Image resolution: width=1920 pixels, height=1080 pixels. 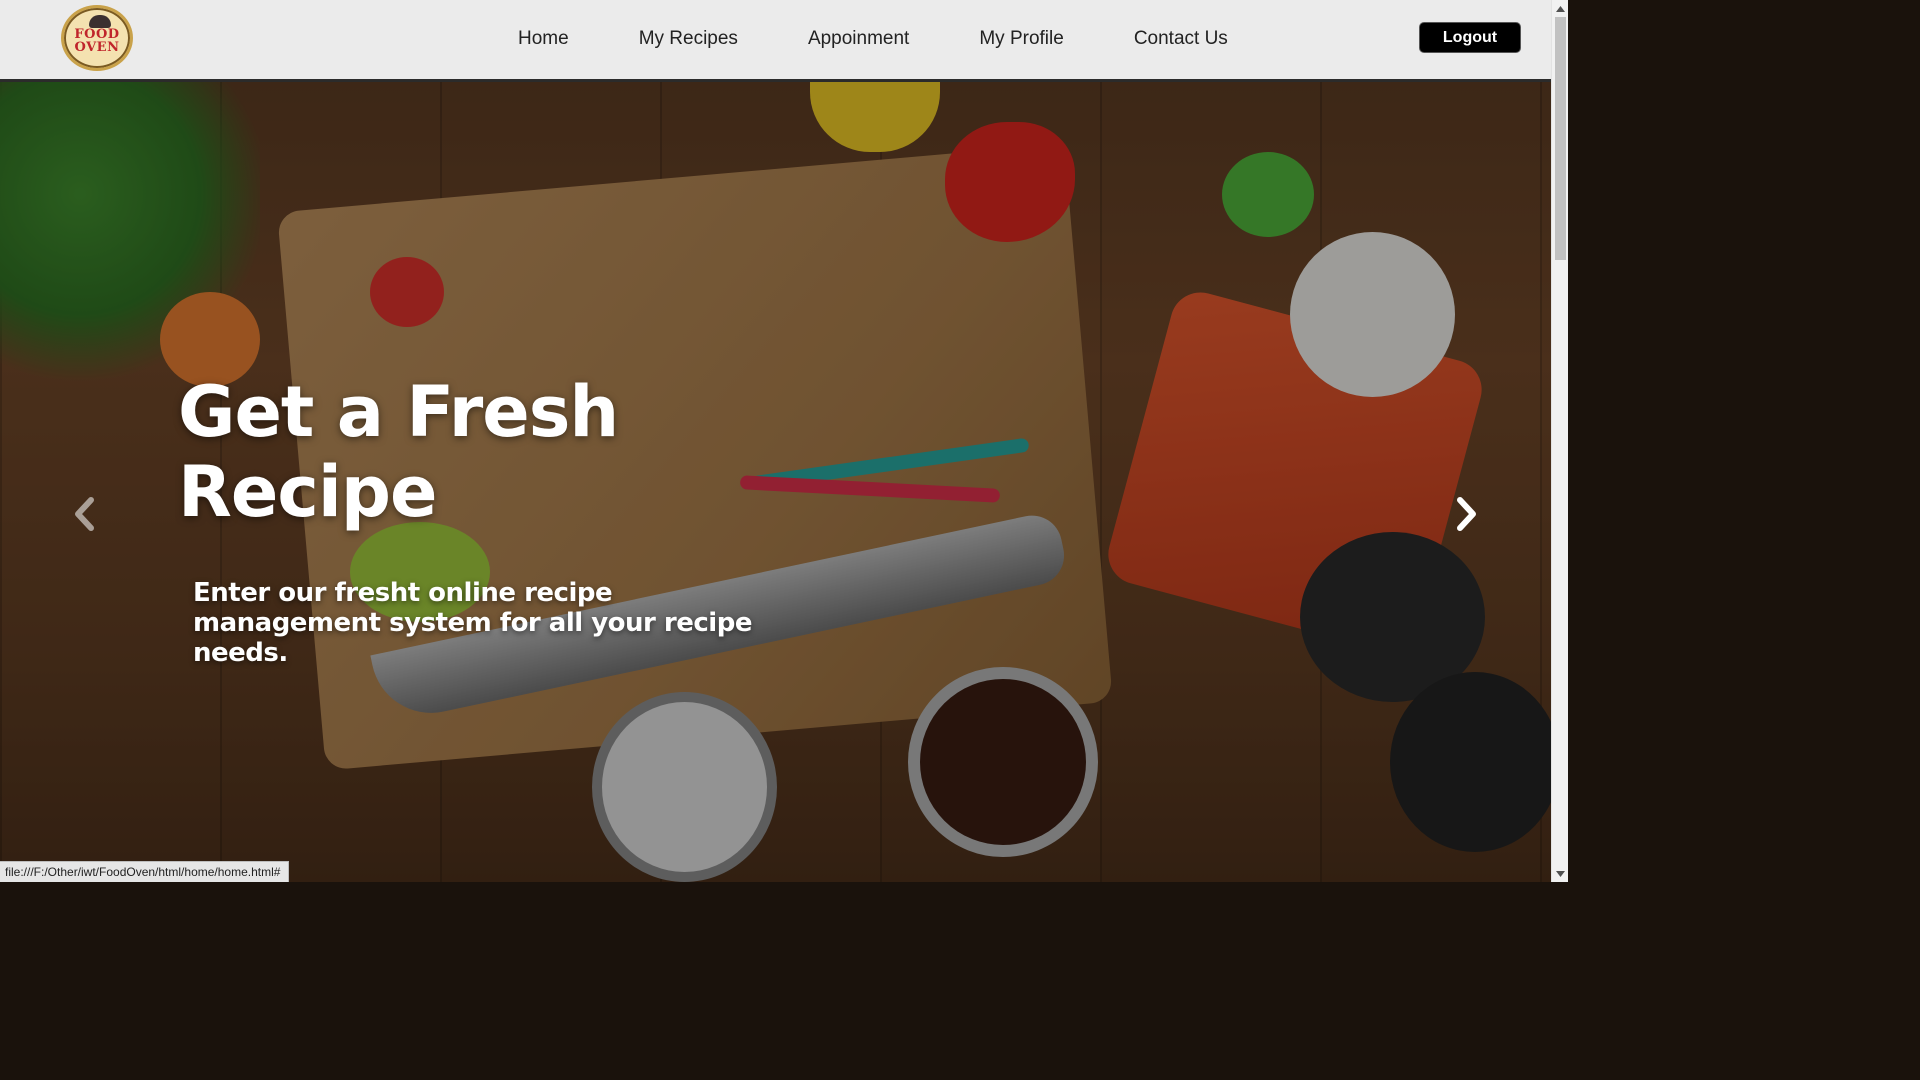 I want to click on chevron-left-icon, so click(x=84, y=514).